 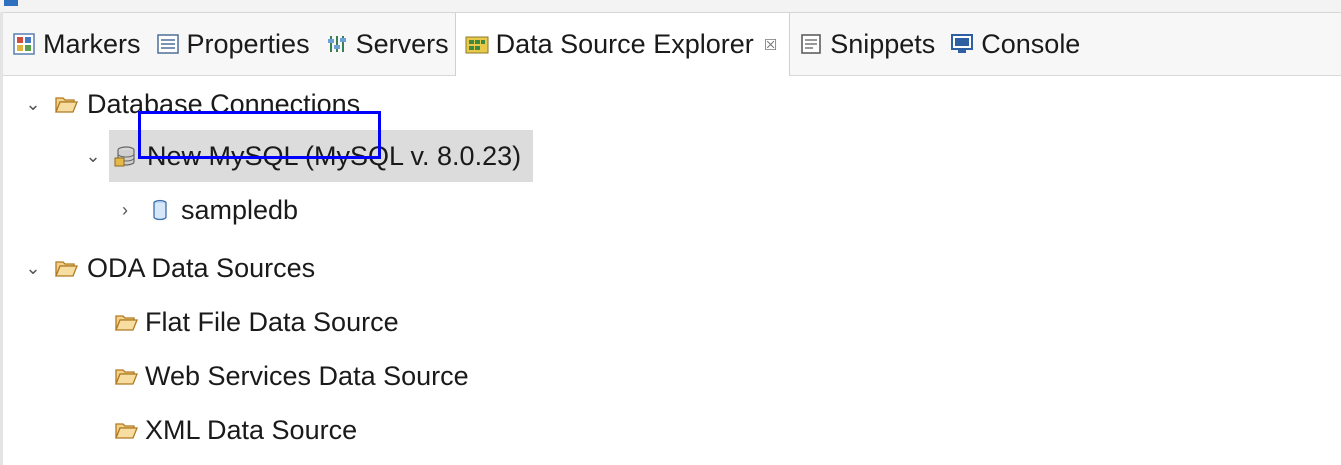 What do you see at coordinates (160, 210) in the screenshot?
I see `database-icon` at bounding box center [160, 210].